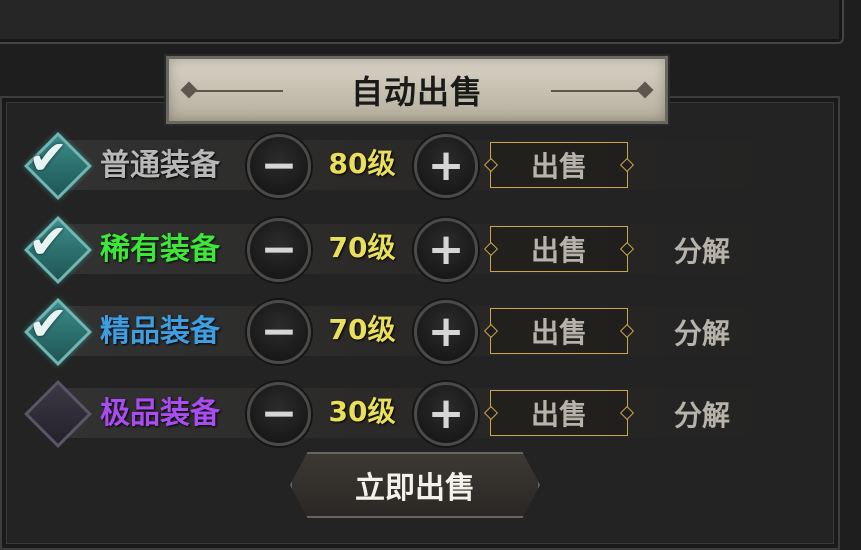 This screenshot has width=861, height=550. What do you see at coordinates (160, 165) in the screenshot?
I see `category-label: 普通装备` at bounding box center [160, 165].